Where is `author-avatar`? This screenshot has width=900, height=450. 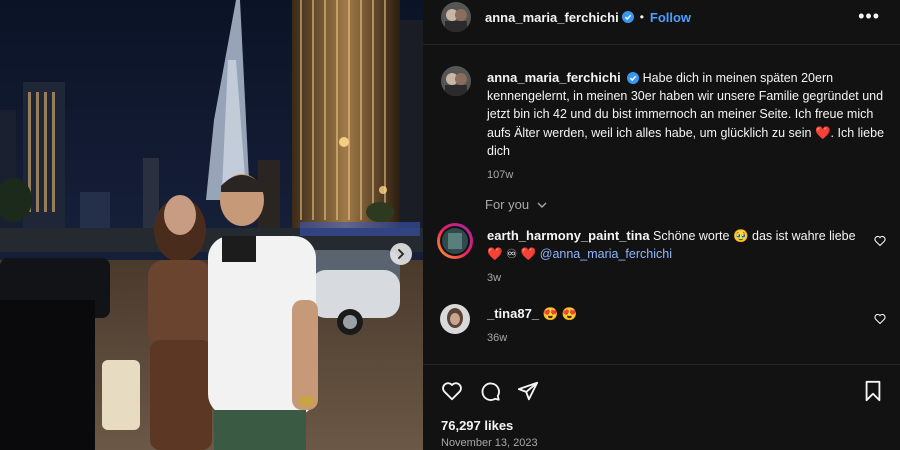 author-avatar is located at coordinates (456, 17).